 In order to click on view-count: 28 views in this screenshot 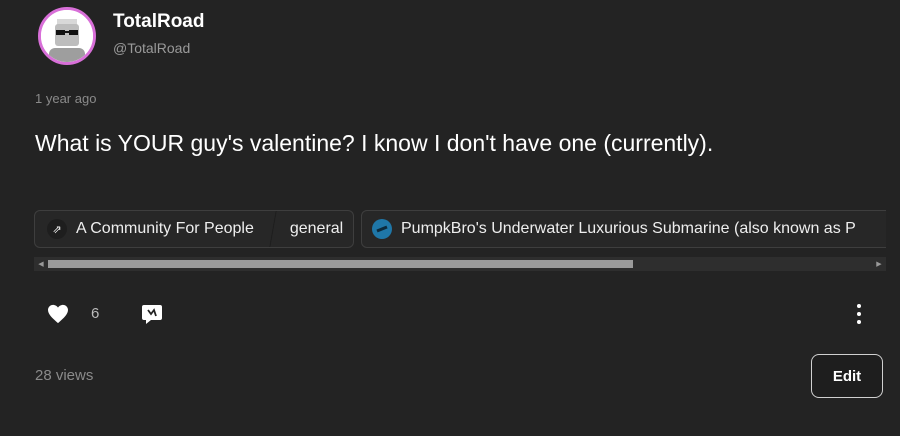, I will do `click(64, 375)`.